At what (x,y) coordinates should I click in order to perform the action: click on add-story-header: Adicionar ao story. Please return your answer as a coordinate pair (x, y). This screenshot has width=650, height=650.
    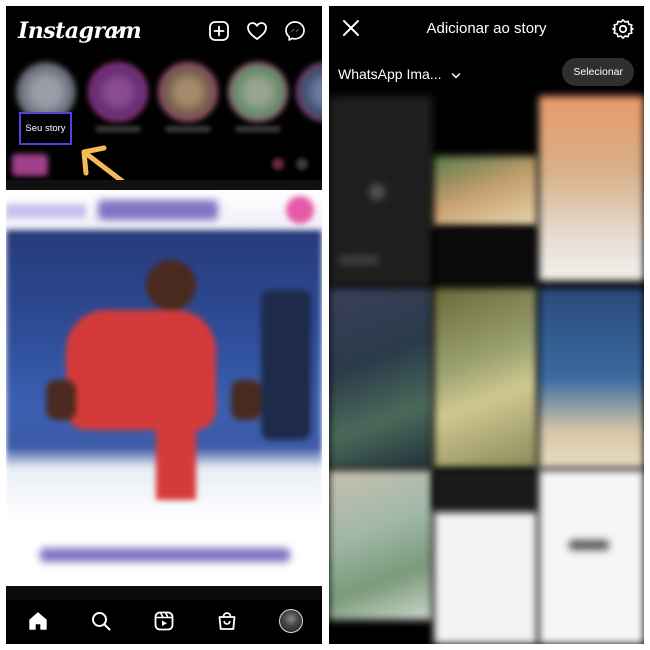
    Looking at the image, I should click on (486, 29).